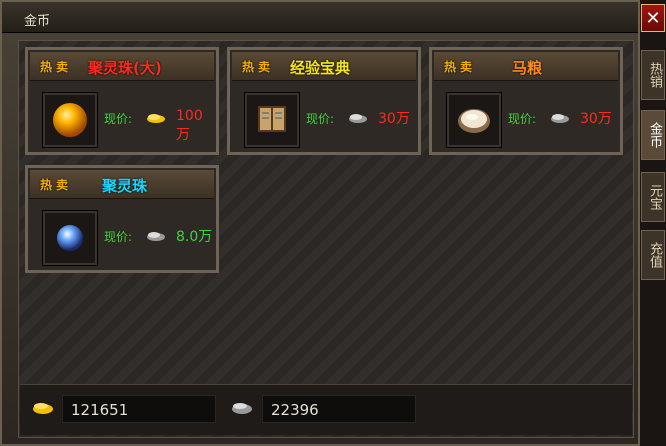  I want to click on item-price: 100万, so click(189, 125).